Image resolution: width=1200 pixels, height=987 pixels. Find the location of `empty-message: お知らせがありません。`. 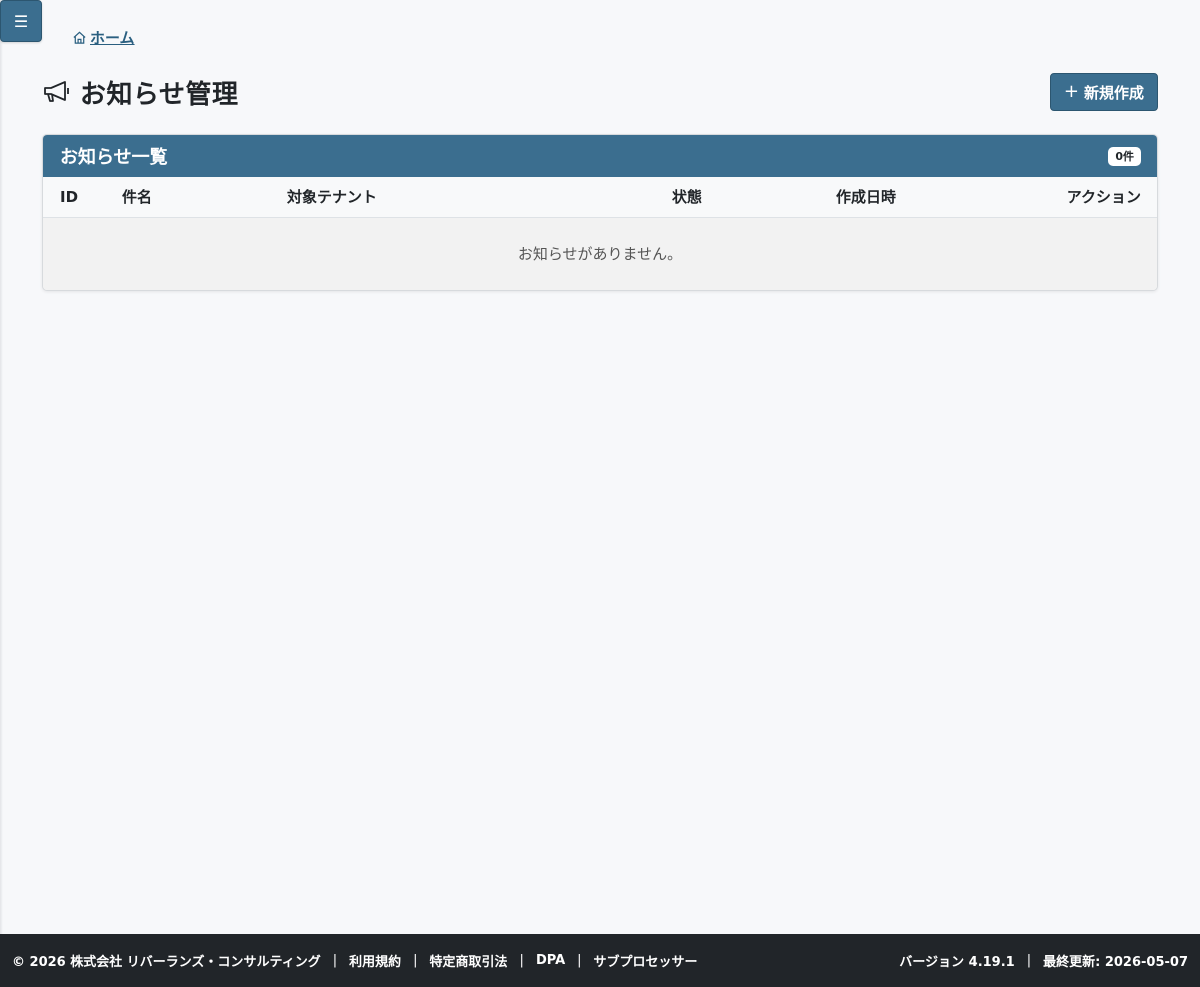

empty-message: お知らせがありません。 is located at coordinates (600, 253).